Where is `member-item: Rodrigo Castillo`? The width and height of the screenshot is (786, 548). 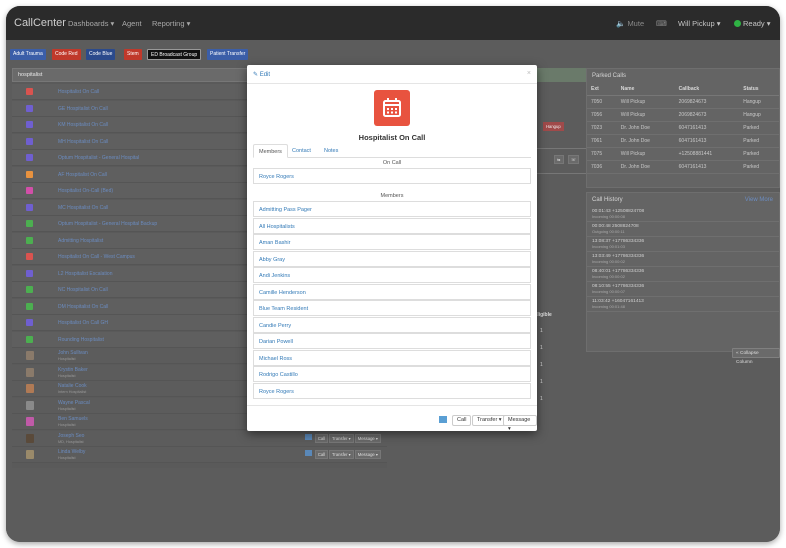
member-item: Rodrigo Castillo is located at coordinates (392, 374).